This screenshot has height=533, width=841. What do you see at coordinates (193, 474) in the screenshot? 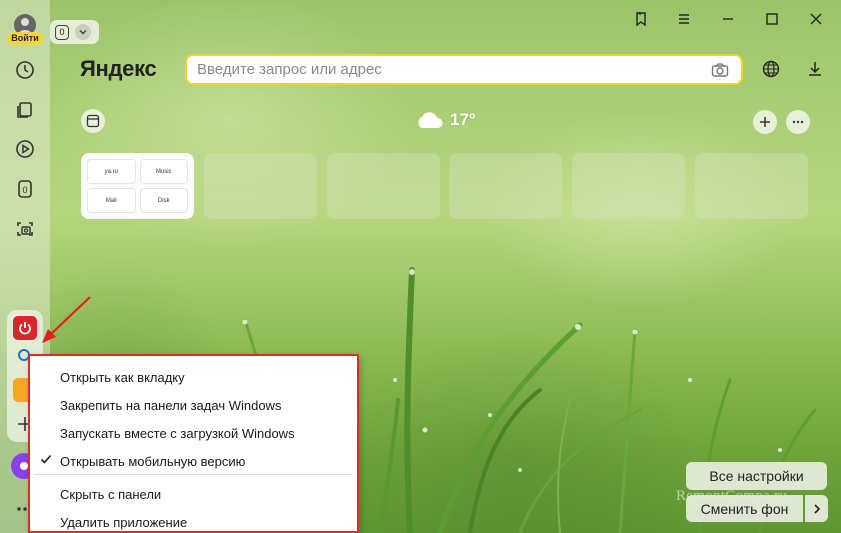
I see `menu-separator` at bounding box center [193, 474].